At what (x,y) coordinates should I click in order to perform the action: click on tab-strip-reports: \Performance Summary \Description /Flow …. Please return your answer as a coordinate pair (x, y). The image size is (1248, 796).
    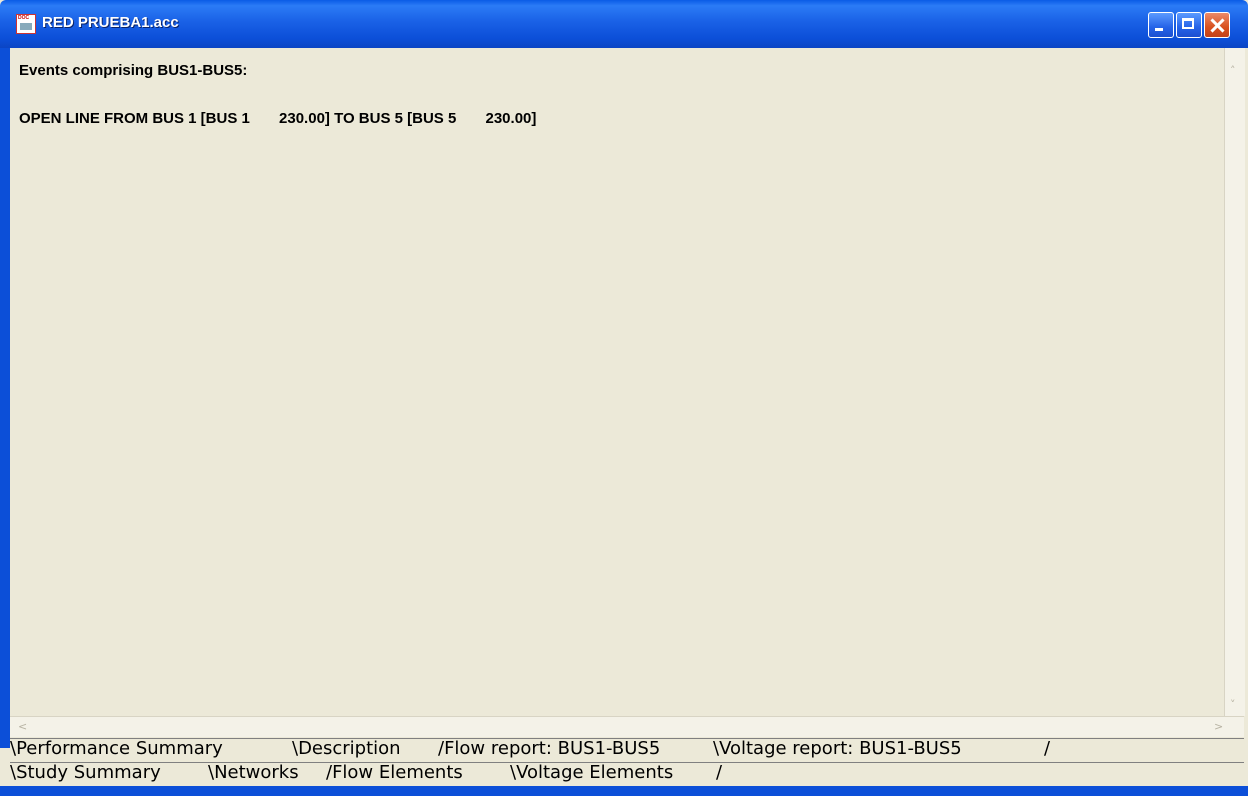
    Looking at the image, I should click on (627, 749).